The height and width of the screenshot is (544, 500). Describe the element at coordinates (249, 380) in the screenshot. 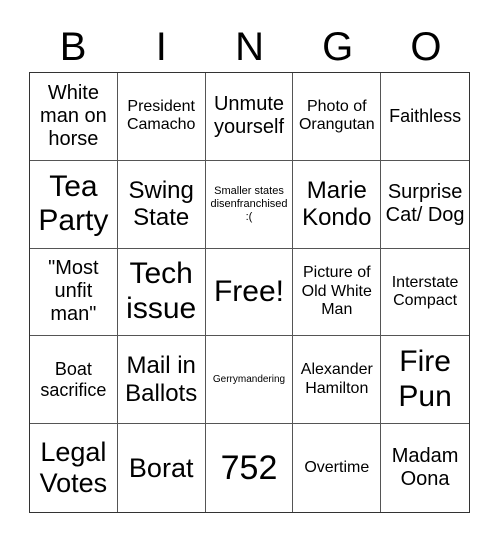

I see `bingo-cell: Gerrymandering` at that location.